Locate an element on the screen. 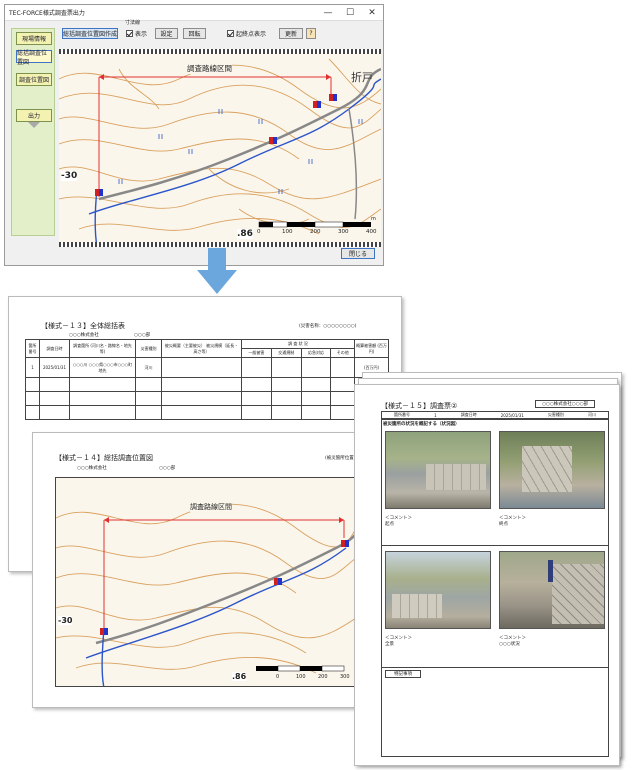 The width and height of the screenshot is (635, 770). sidebar-item-overall-map: 総括調査位置図 is located at coordinates (34, 58).